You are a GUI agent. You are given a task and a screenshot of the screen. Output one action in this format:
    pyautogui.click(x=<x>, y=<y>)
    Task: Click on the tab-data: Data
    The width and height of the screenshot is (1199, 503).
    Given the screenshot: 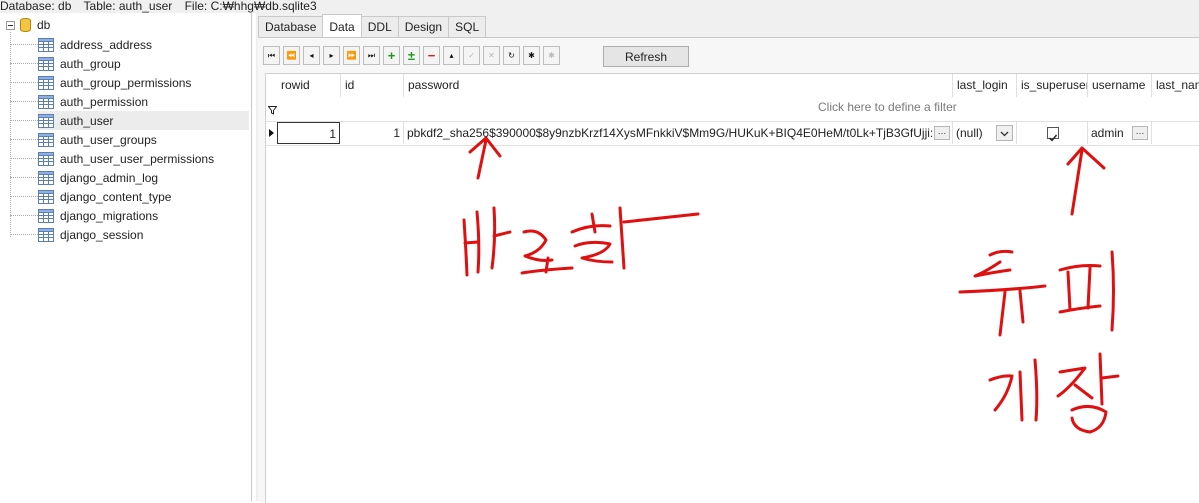 What is the action you would take?
    pyautogui.click(x=342, y=25)
    